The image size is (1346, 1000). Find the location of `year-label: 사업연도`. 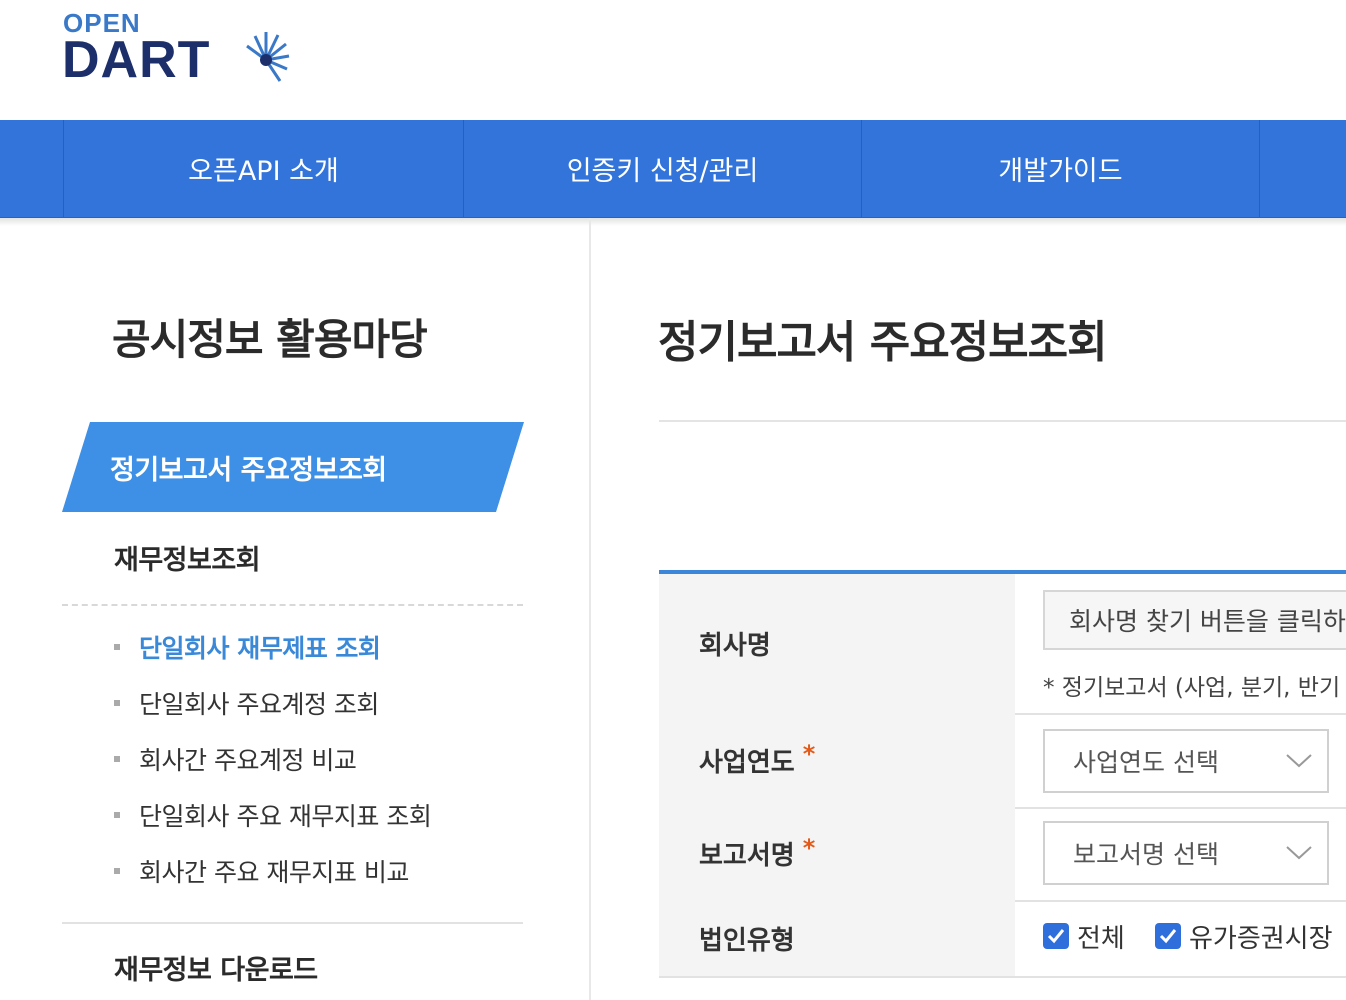

year-label: 사업연도 is located at coordinates (747, 762).